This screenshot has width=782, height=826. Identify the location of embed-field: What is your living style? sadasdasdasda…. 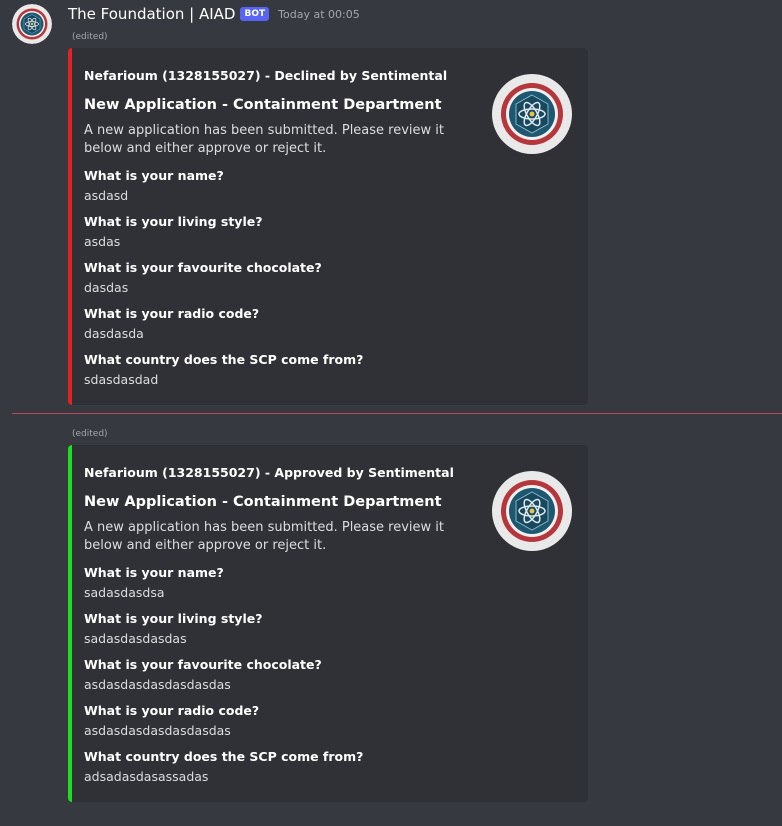
(328, 629).